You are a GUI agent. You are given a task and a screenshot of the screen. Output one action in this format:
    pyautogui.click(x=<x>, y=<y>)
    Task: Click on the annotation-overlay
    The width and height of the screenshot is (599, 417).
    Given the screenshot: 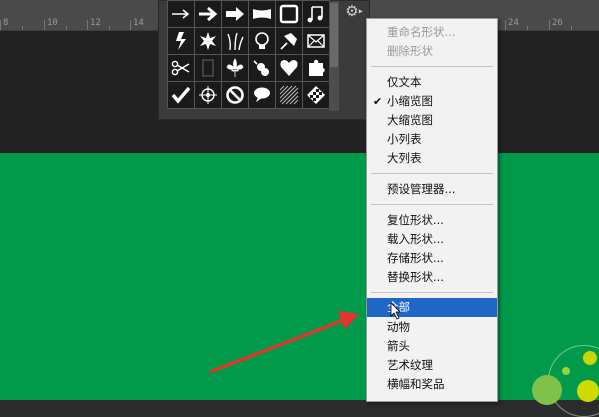 What is the action you would take?
    pyautogui.click(x=305, y=338)
    